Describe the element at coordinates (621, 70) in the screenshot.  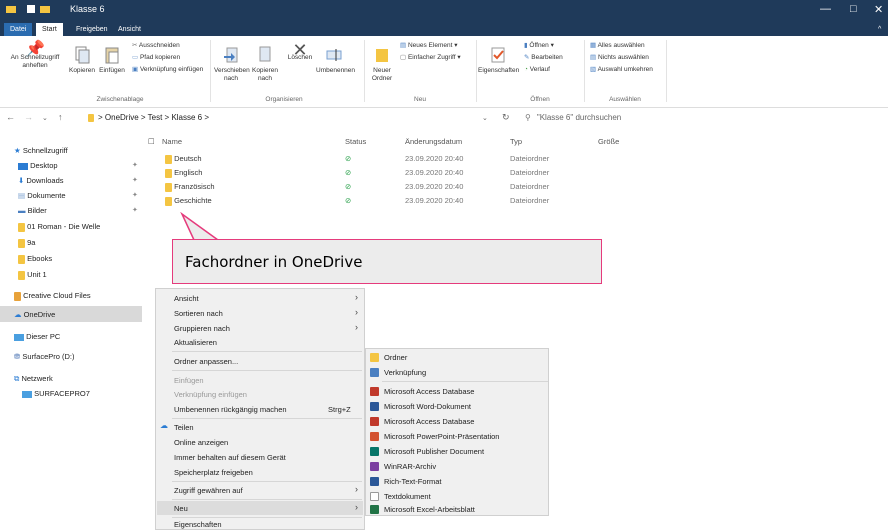
I see `invert-selection-button: ▧ Auswahl umkehren` at that location.